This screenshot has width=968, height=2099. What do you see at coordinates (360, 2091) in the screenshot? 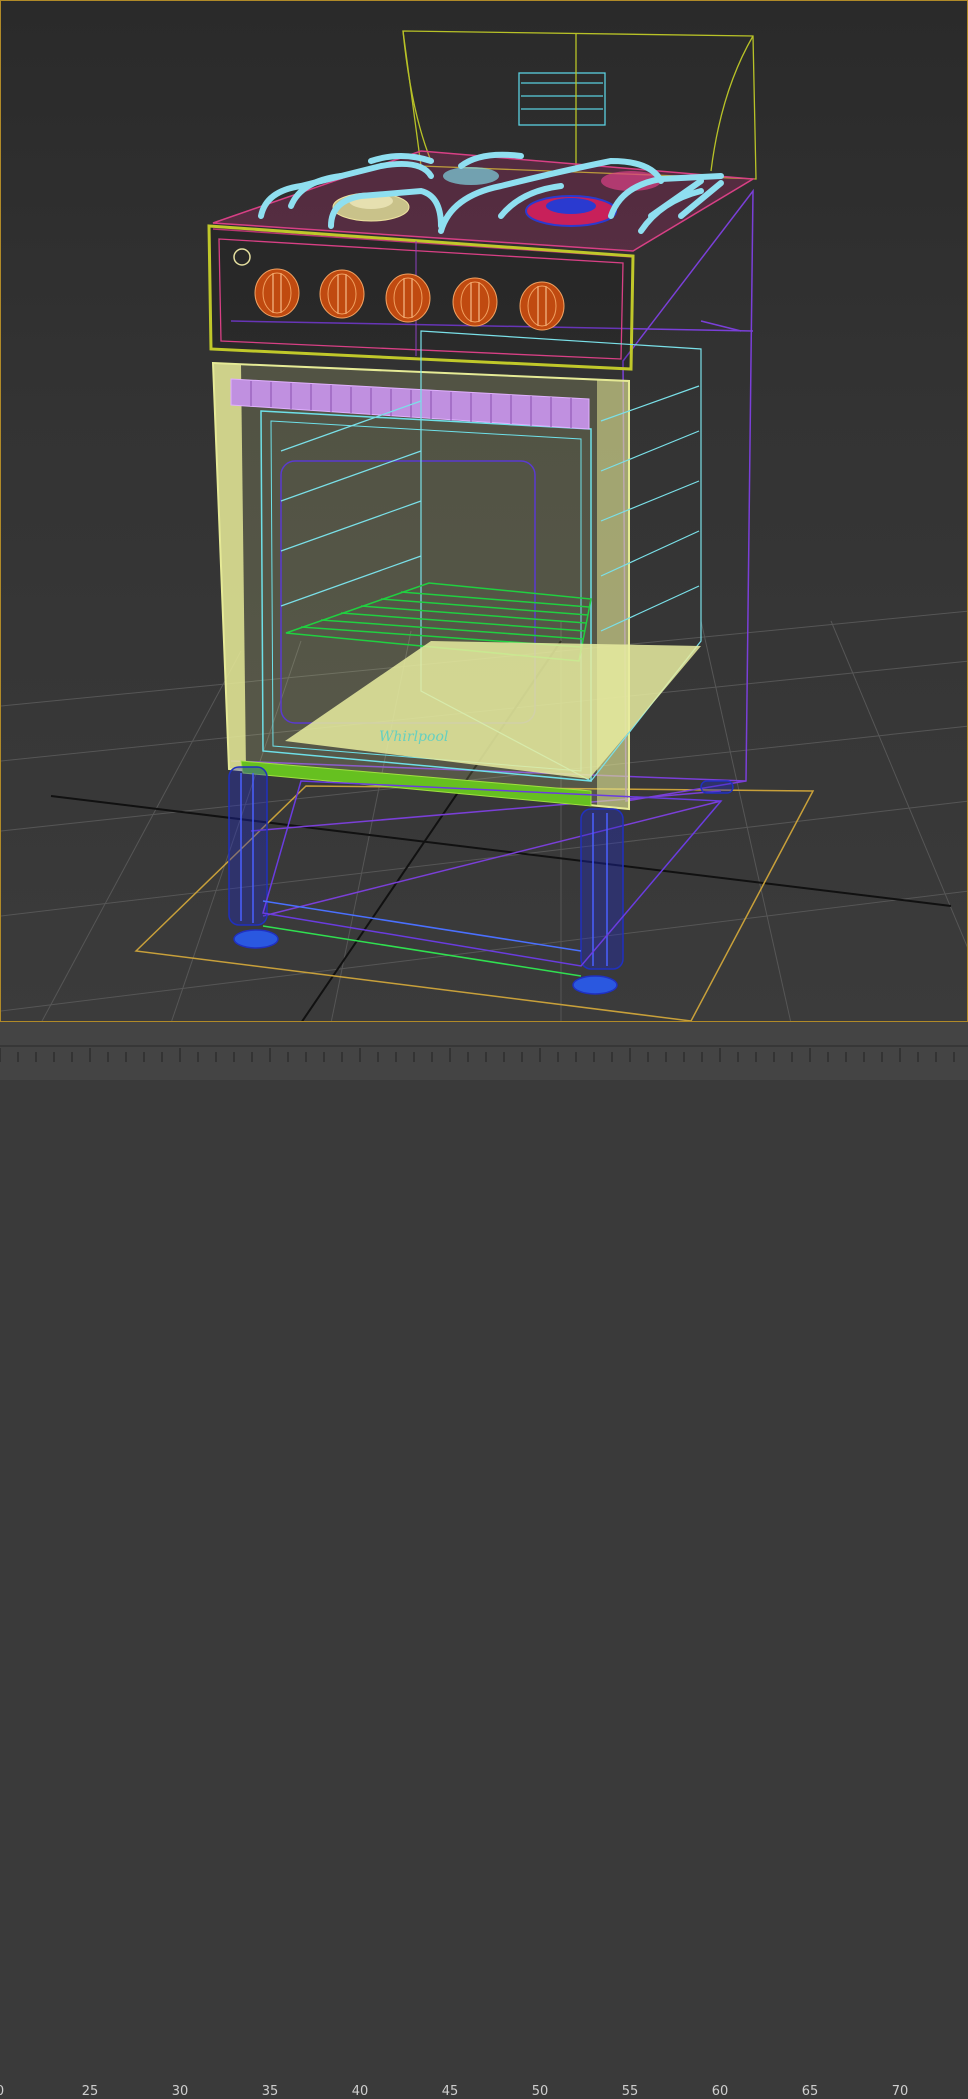
I see `tick-label-40: 40` at bounding box center [360, 2091].